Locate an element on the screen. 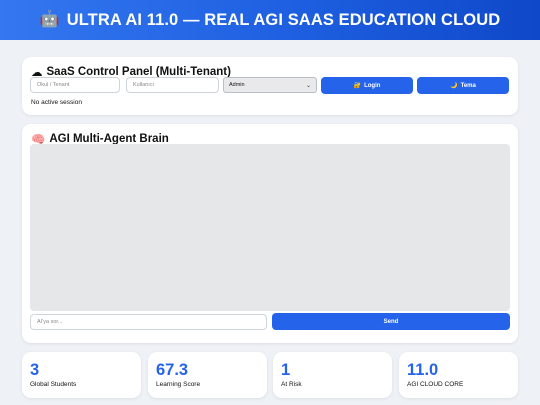 The width and height of the screenshot is (540, 405). login-button: 🔐 Login is located at coordinates (367, 85).